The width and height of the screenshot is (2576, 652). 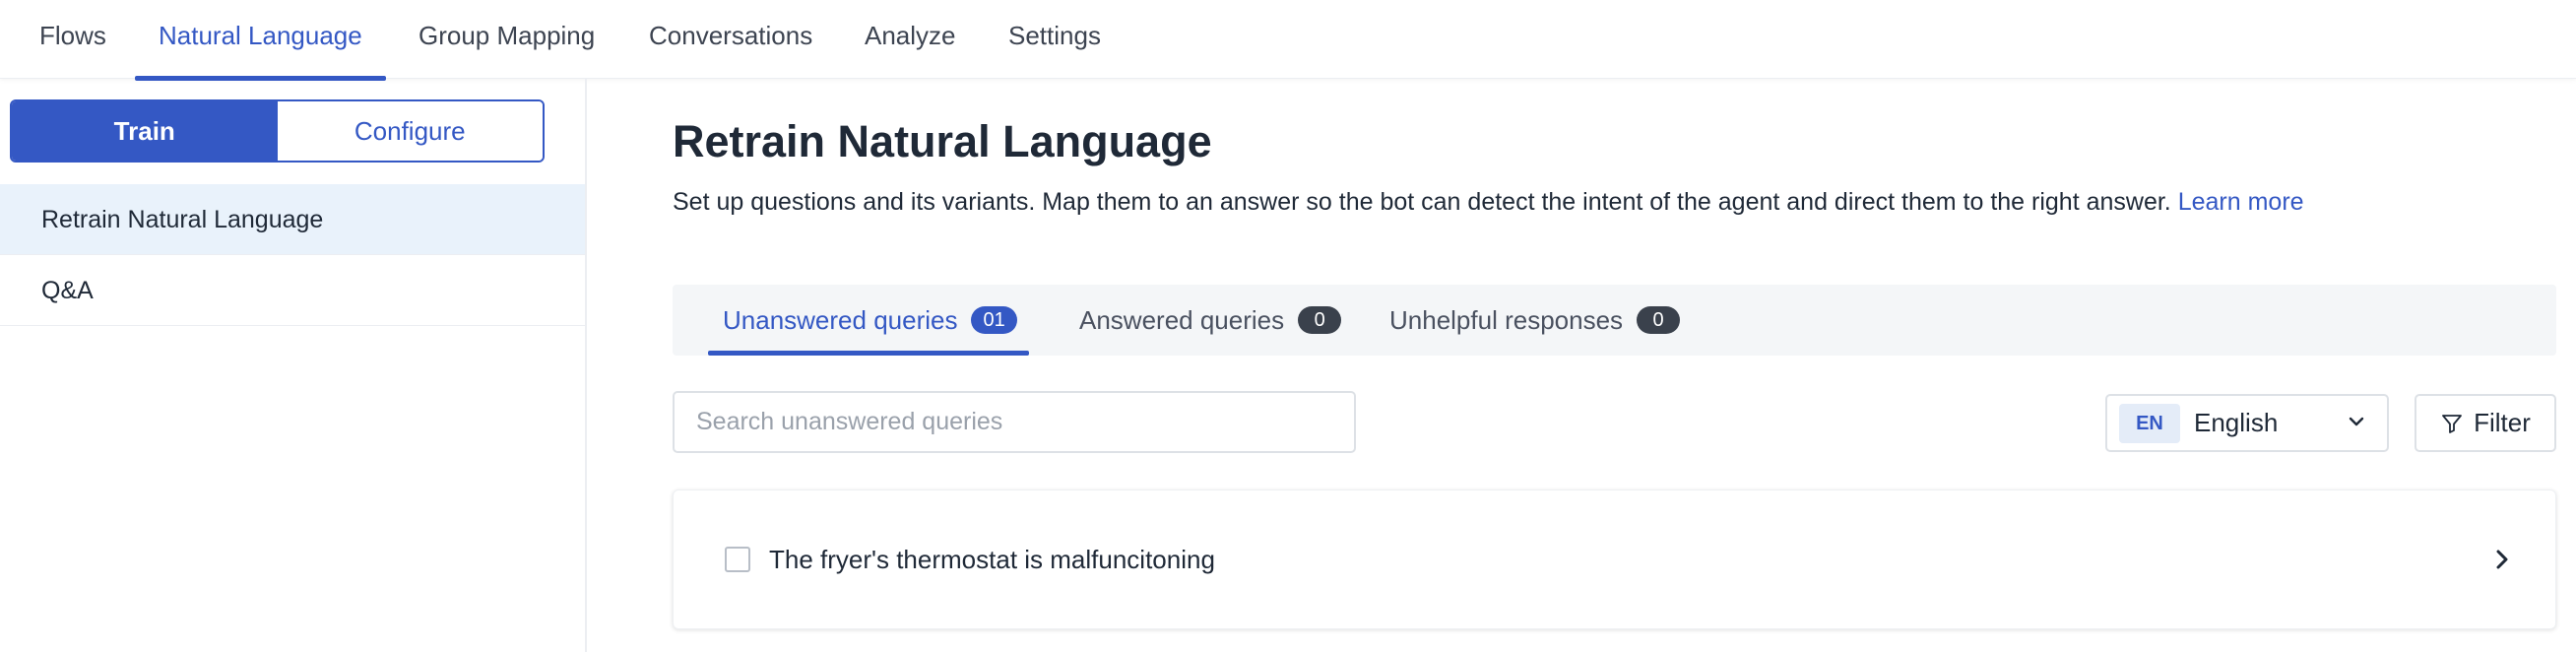 I want to click on count-badge: 01, so click(x=994, y=320).